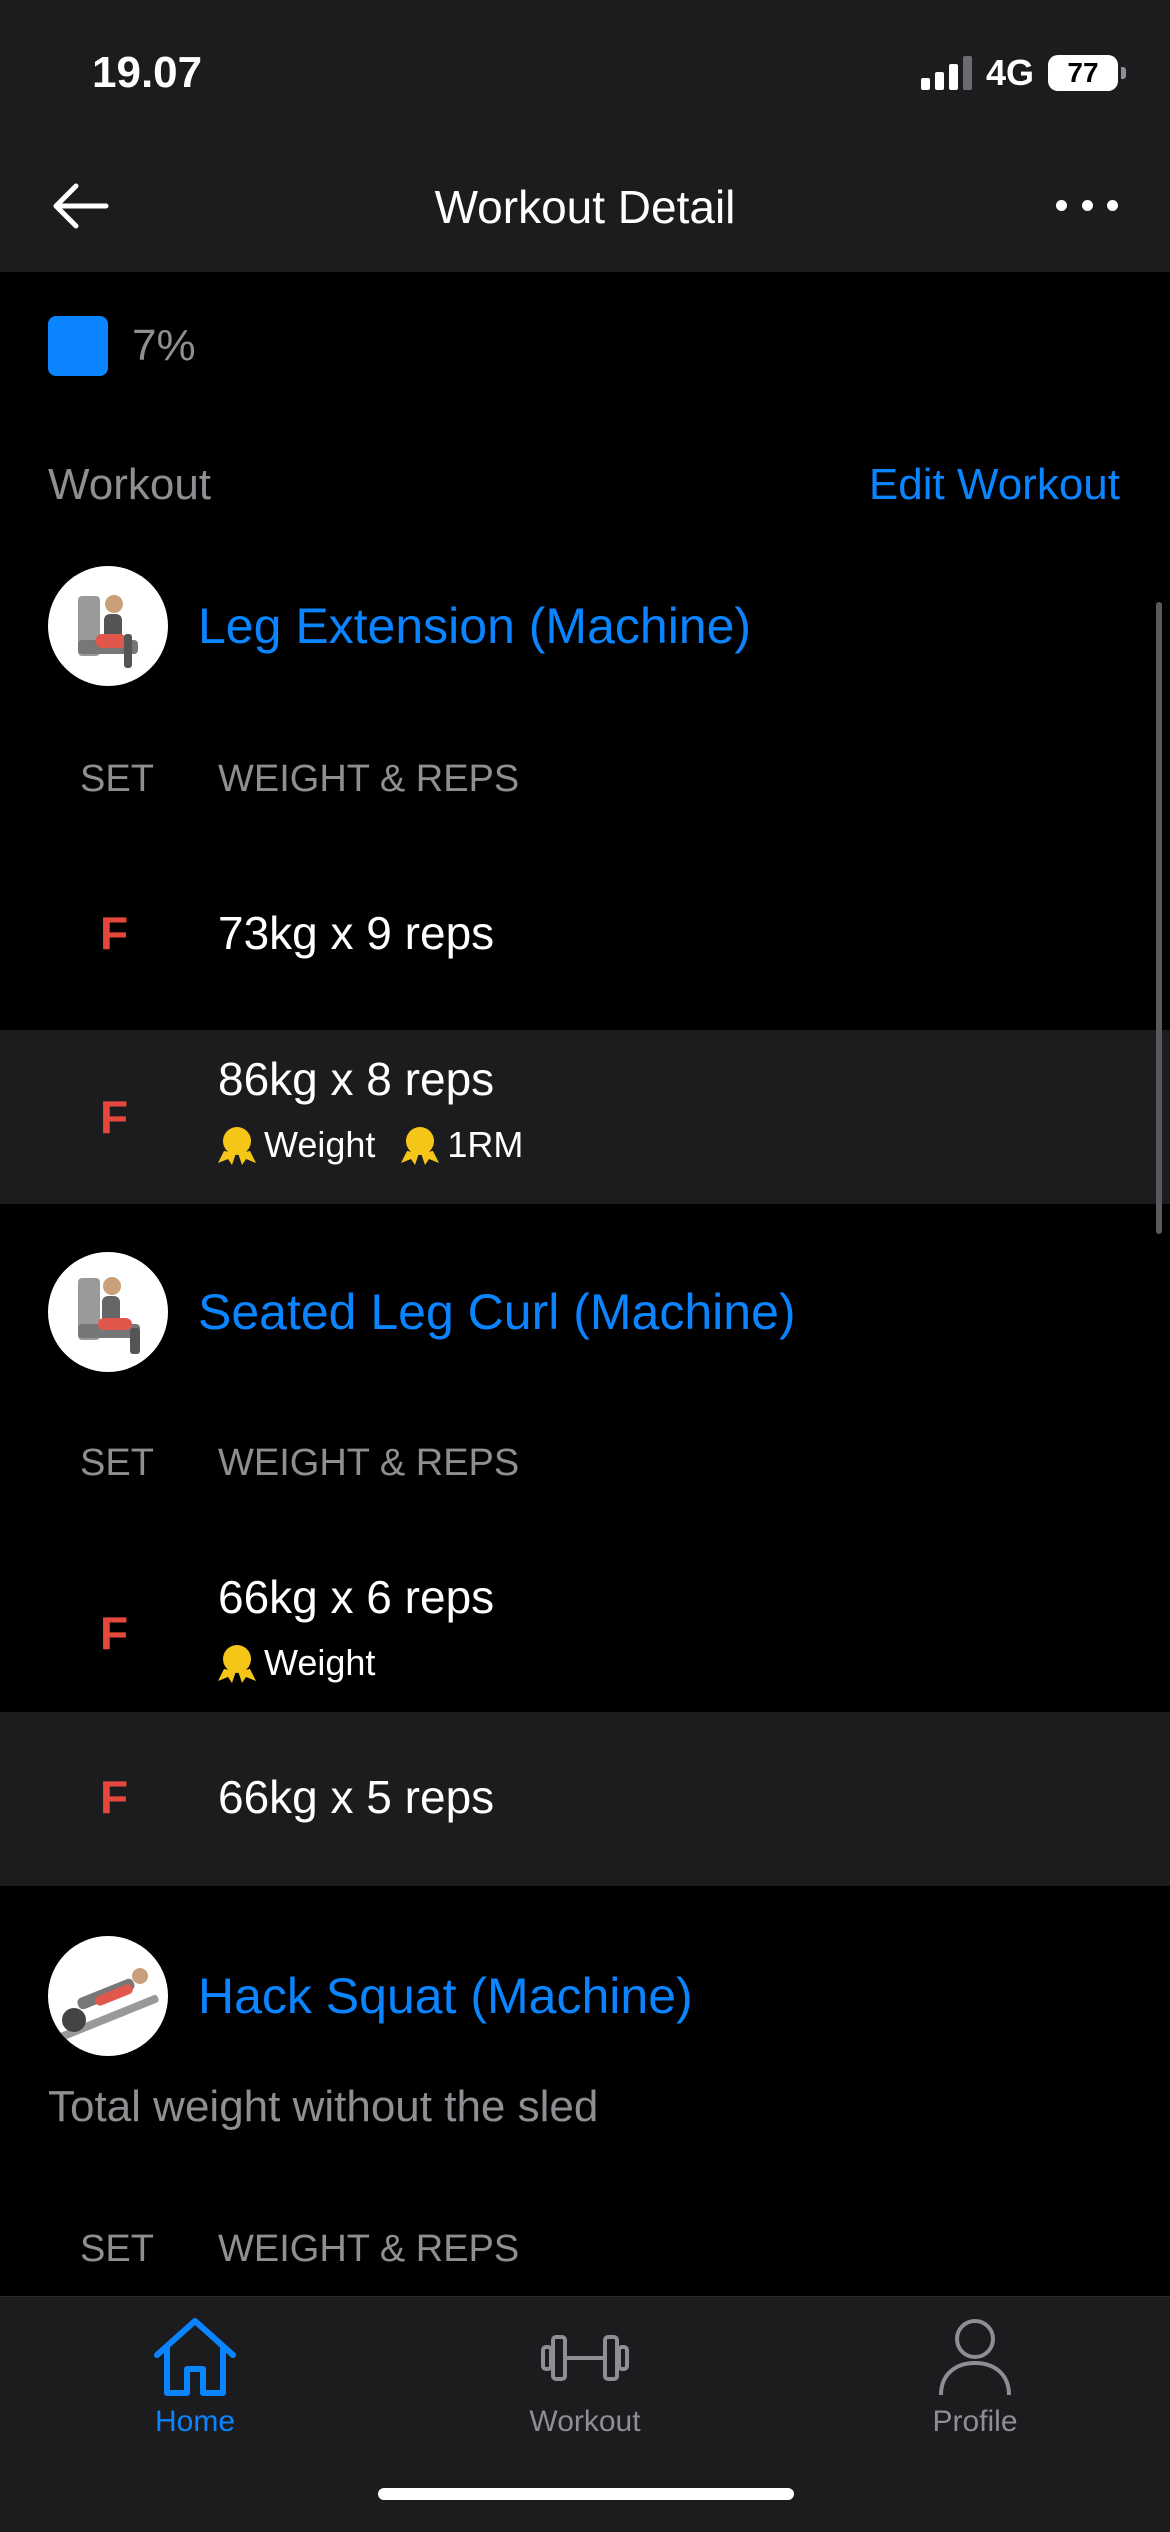  Describe the element at coordinates (485, 1144) in the screenshot. I see `badge-label: 1RM` at that location.